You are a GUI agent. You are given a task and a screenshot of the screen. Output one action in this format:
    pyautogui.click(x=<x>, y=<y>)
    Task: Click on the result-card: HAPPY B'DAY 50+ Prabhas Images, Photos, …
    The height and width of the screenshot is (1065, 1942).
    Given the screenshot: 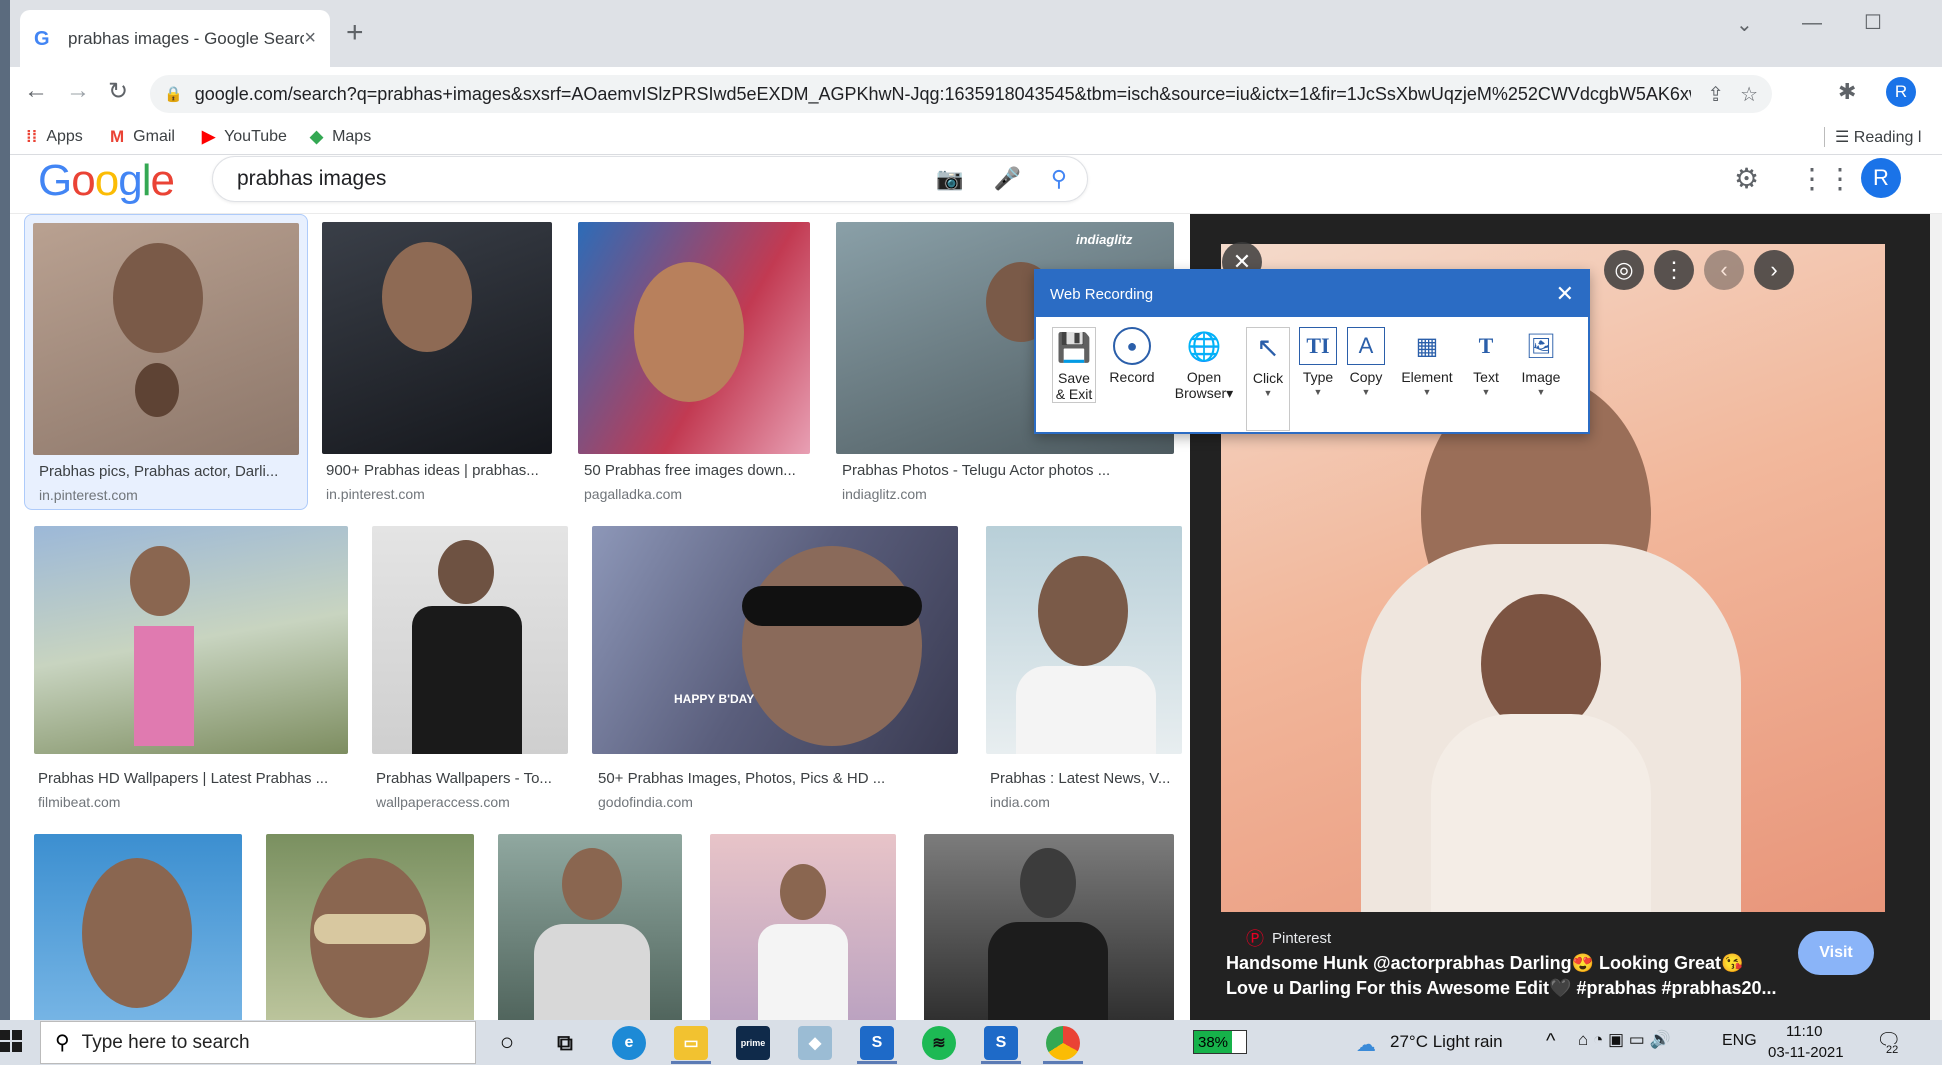 What is the action you would take?
    pyautogui.click(x=777, y=676)
    